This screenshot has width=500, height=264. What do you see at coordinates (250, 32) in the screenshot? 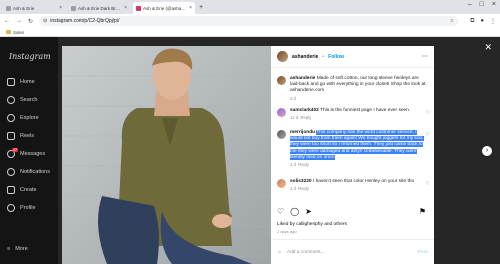
I see `bookmarks-bar: Sales` at bounding box center [250, 32].